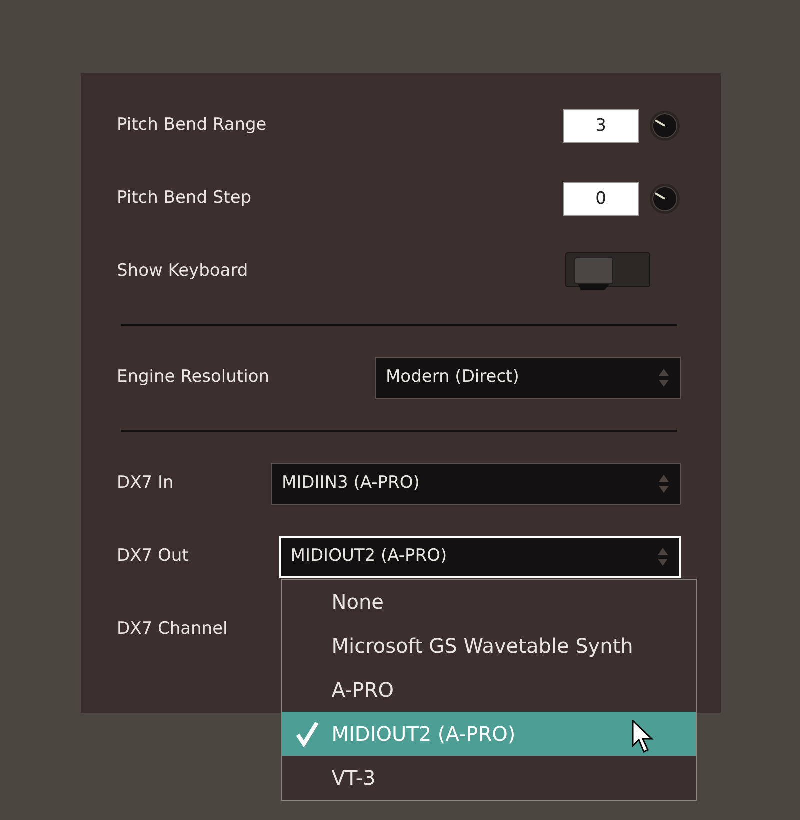 The width and height of the screenshot is (800, 820). I want to click on setting-label: Pitch Bend Step, so click(184, 198).